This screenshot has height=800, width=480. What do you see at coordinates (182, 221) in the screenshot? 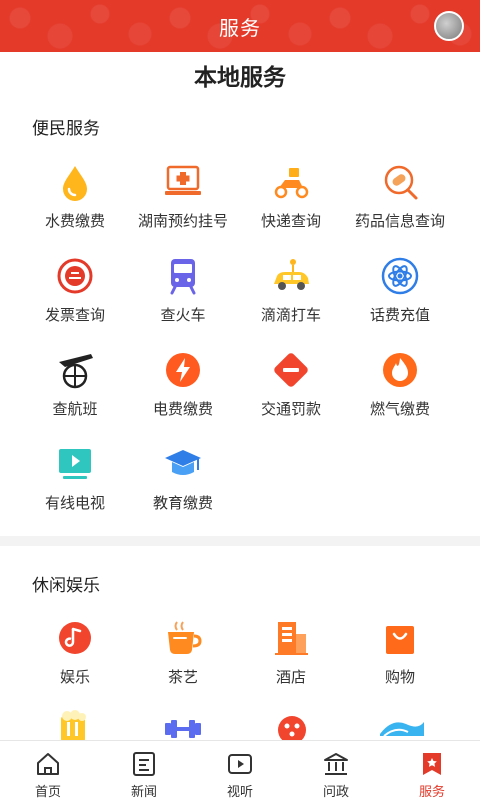
I see `service-label: 湖南预约挂号` at bounding box center [182, 221].